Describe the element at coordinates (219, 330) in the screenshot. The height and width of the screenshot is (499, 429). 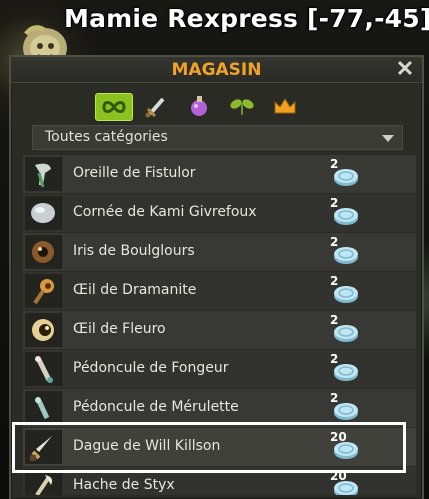
I see `list-item: Œil de Fleuro 2` at that location.